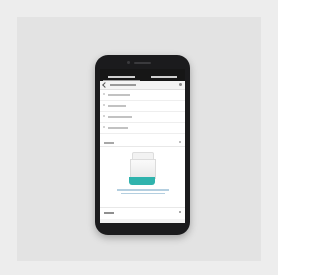 Image resolution: width=320 pixels, height=275 pixels. Describe the element at coordinates (105, 85) in the screenshot. I see `back-arrow-icon` at that location.